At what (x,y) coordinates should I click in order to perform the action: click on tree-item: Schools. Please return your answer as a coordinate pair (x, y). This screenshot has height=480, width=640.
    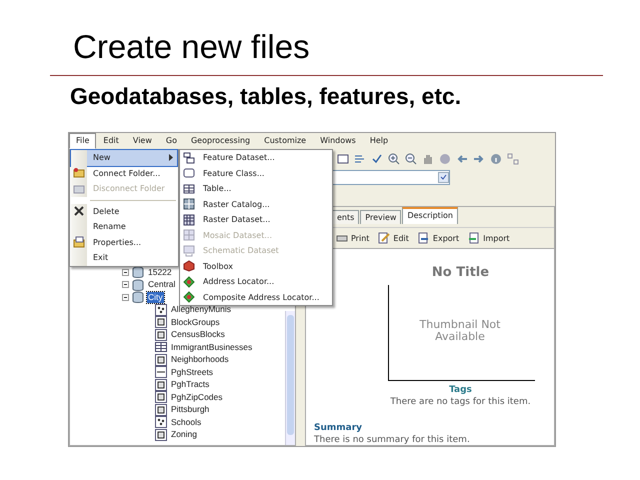
    Looking at the image, I should click on (186, 422).